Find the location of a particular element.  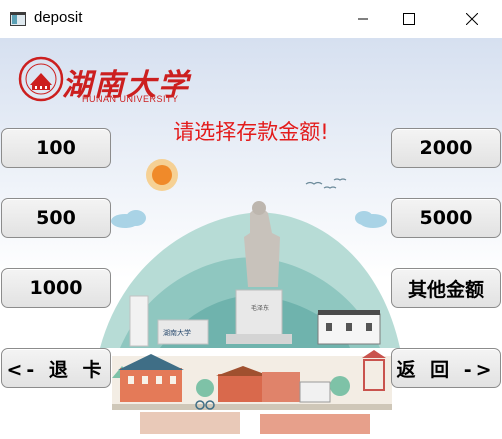

university-seal-icon is located at coordinates (41, 79).